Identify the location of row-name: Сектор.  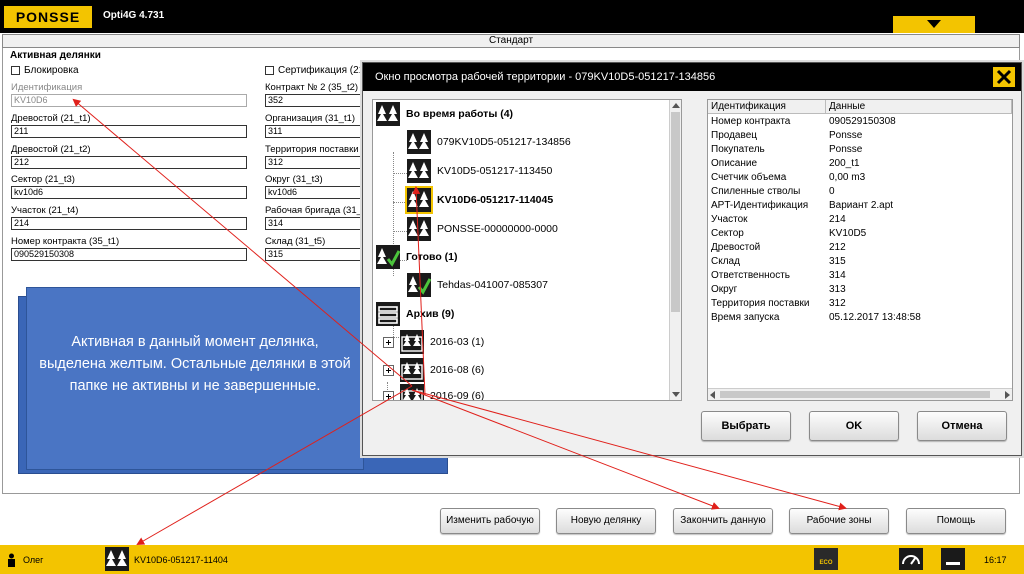
(727, 233).